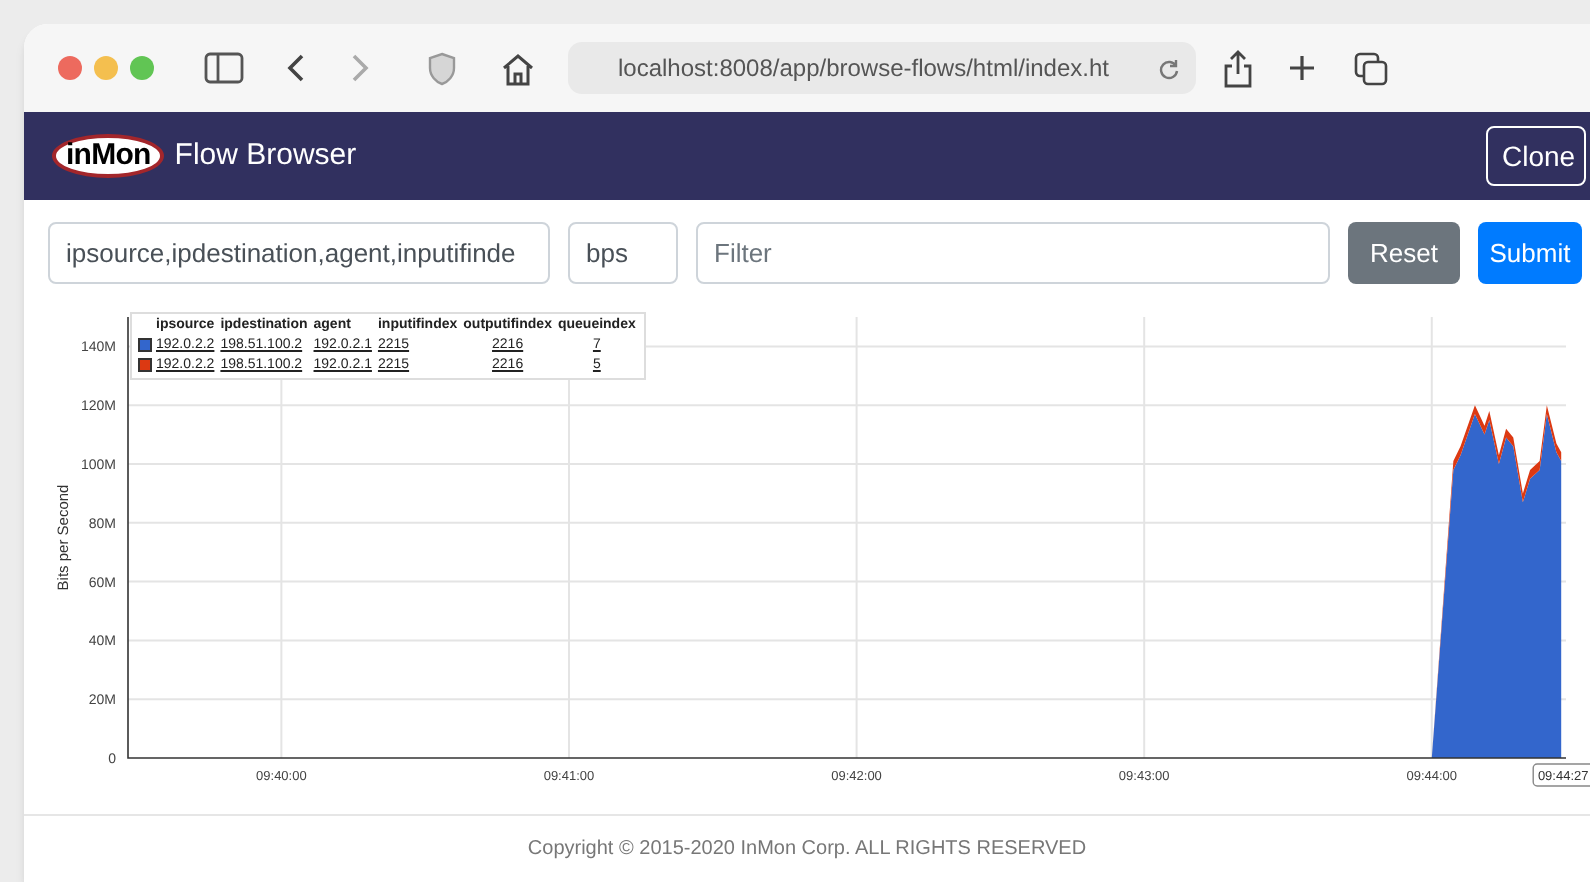 Image resolution: width=1590 pixels, height=882 pixels. What do you see at coordinates (623, 253) in the screenshot?
I see `value-field: bps` at bounding box center [623, 253].